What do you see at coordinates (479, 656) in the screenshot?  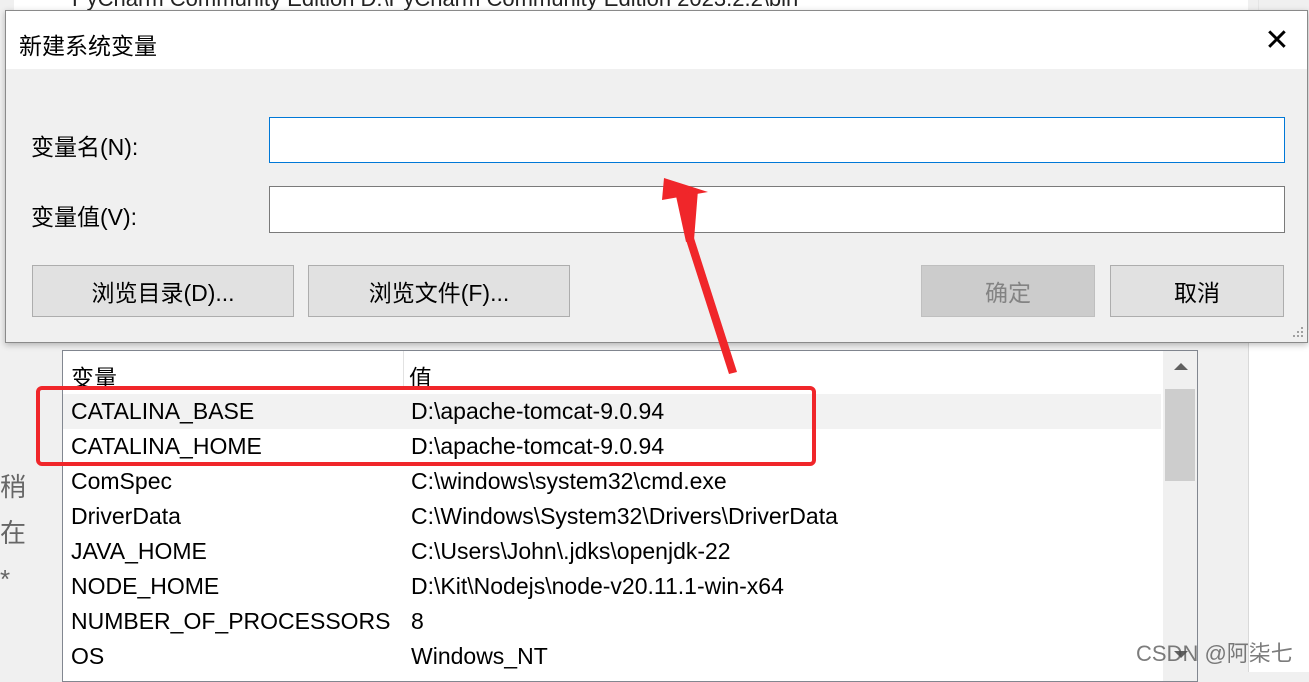 I see `variable-value: Windows_NT` at bounding box center [479, 656].